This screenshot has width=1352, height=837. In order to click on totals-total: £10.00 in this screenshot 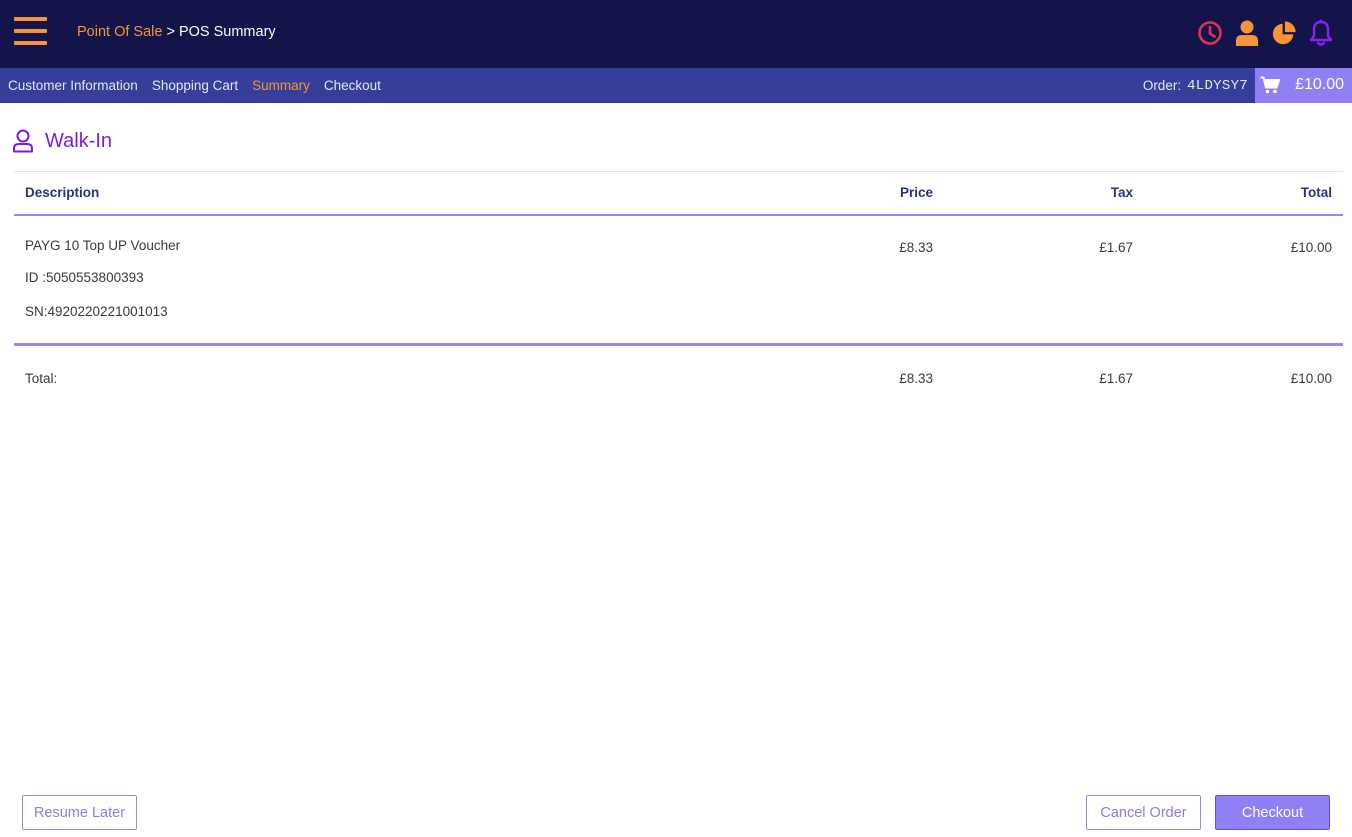, I will do `click(1311, 378)`.